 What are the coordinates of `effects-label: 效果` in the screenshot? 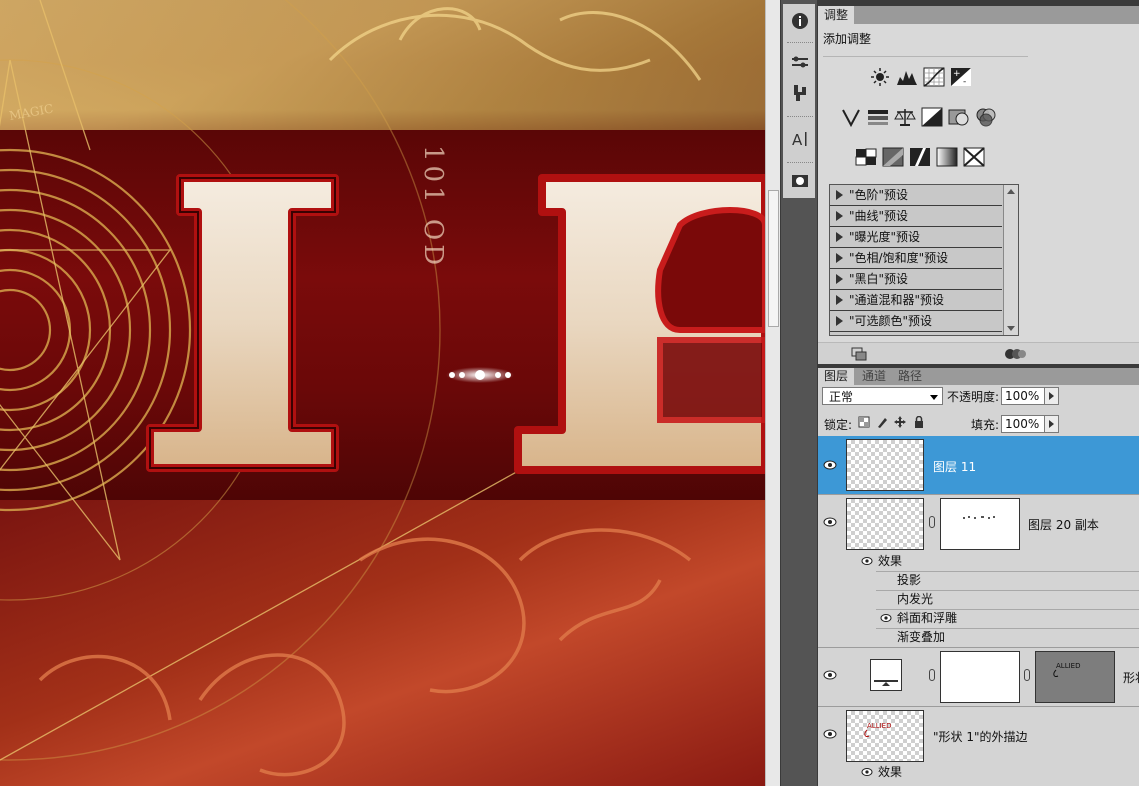 It's located at (890, 561).